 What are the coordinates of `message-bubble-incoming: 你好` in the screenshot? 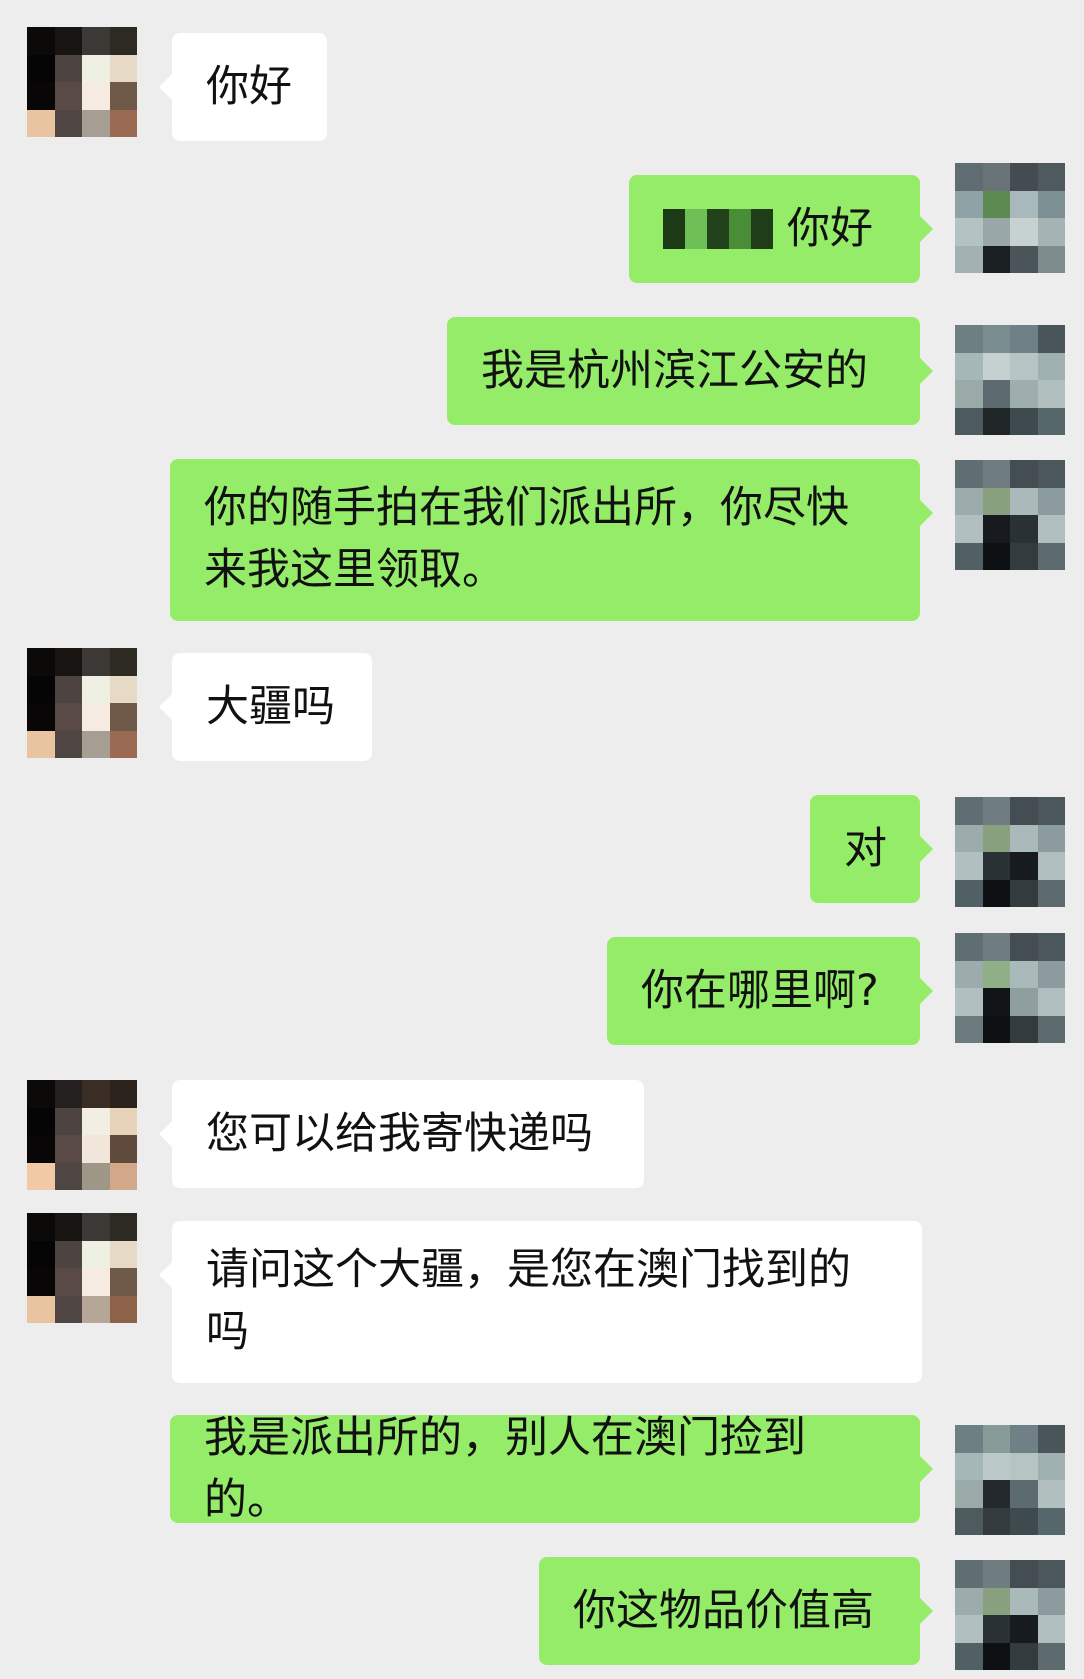 It's located at (243, 87).